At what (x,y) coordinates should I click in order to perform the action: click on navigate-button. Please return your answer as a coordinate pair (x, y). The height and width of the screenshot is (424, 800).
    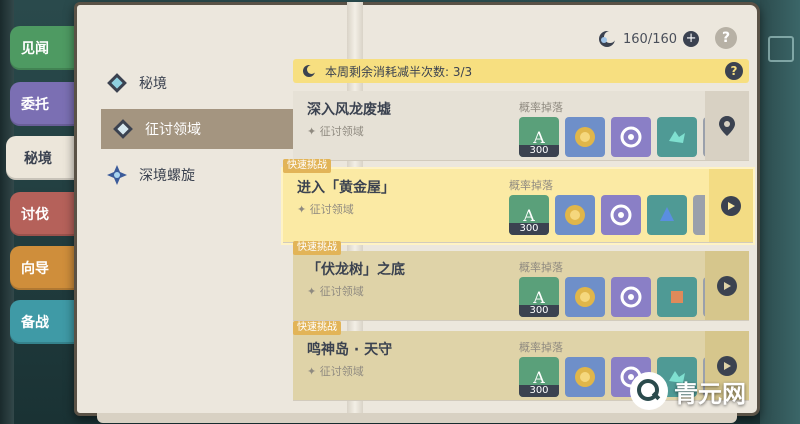
    Looking at the image, I should click on (727, 125).